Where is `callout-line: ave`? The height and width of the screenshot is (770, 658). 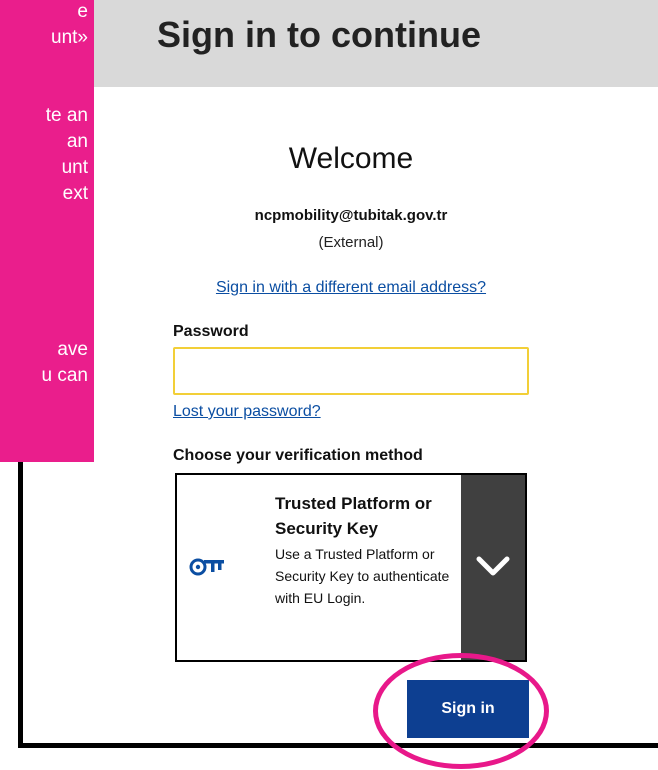 callout-line: ave is located at coordinates (72, 349).